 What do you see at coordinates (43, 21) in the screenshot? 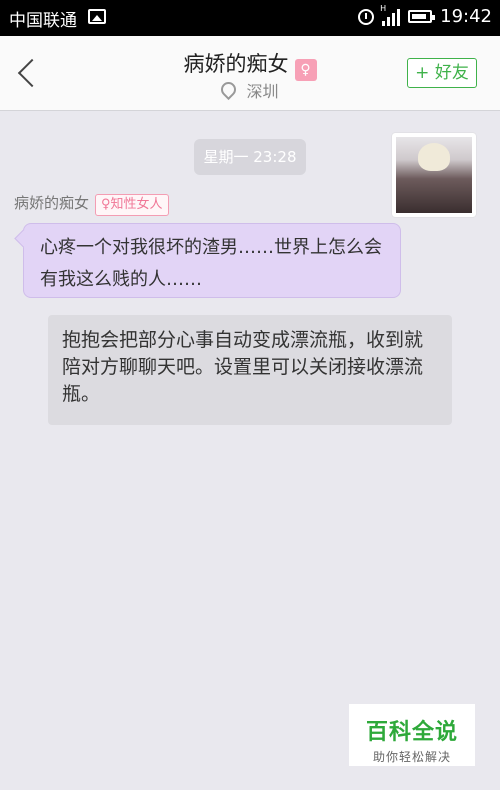
I see `carrier-label: 中国联通` at bounding box center [43, 21].